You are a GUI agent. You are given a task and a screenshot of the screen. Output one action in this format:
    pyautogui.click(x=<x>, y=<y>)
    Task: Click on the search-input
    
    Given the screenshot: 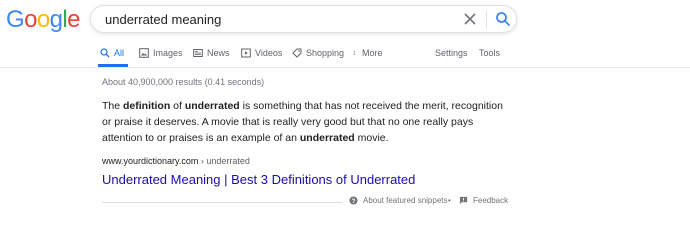 What is the action you would take?
    pyautogui.click(x=275, y=19)
    